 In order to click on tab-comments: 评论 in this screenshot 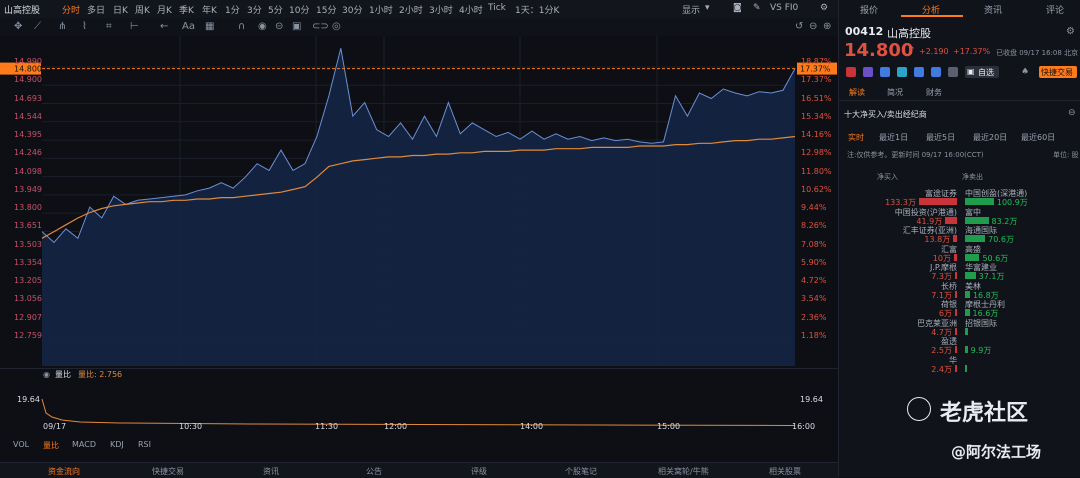, I will do `click(1055, 9)`.